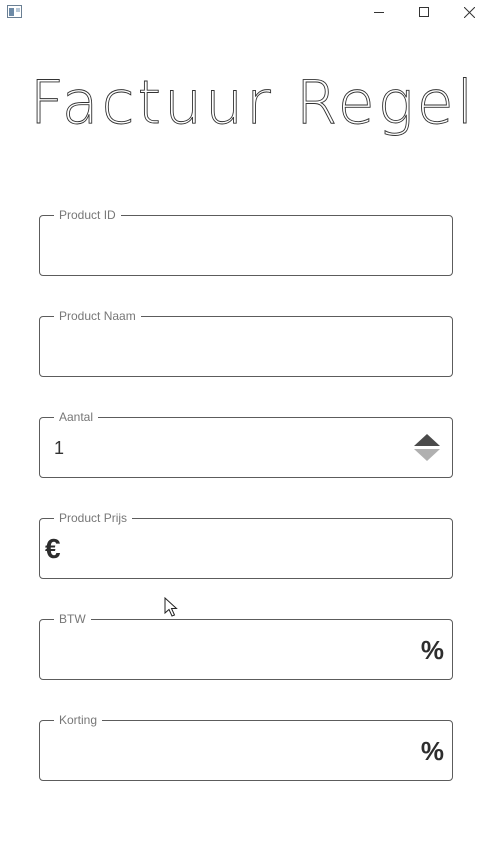 The height and width of the screenshot is (844, 492). What do you see at coordinates (228, 448) in the screenshot?
I see `aantal-input` at bounding box center [228, 448].